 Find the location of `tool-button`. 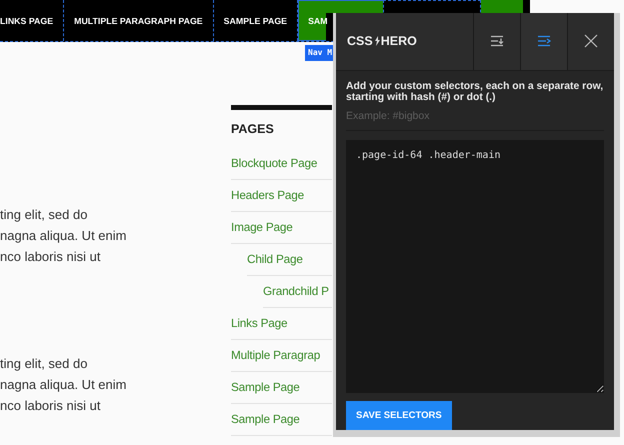

tool-button is located at coordinates (543, 41).